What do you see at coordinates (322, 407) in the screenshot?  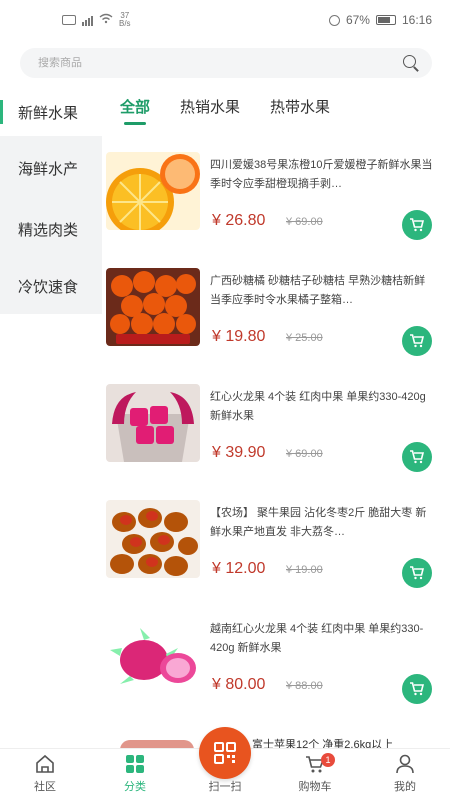 I see `product-title: 红心火龙果 4个装 红肉中果 单果约330-420g 新鲜水果` at bounding box center [322, 407].